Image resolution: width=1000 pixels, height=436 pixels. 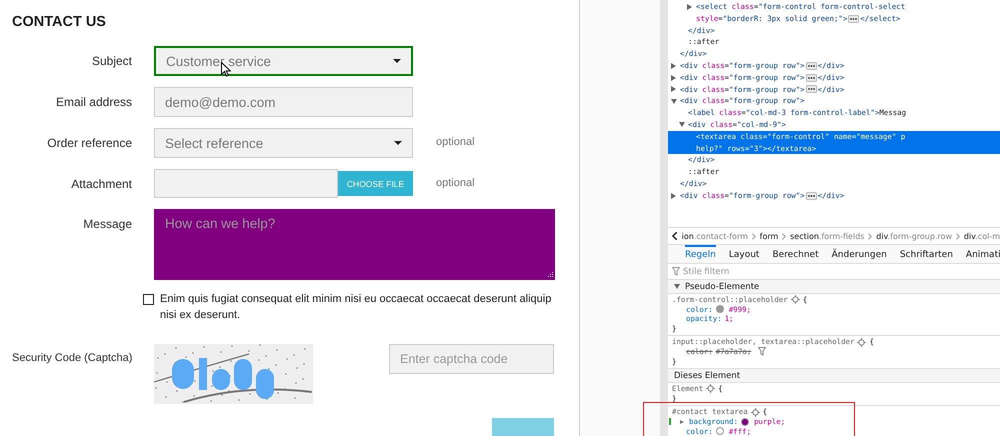 I want to click on breadcrumb-item: div.col-m, so click(x=982, y=236).